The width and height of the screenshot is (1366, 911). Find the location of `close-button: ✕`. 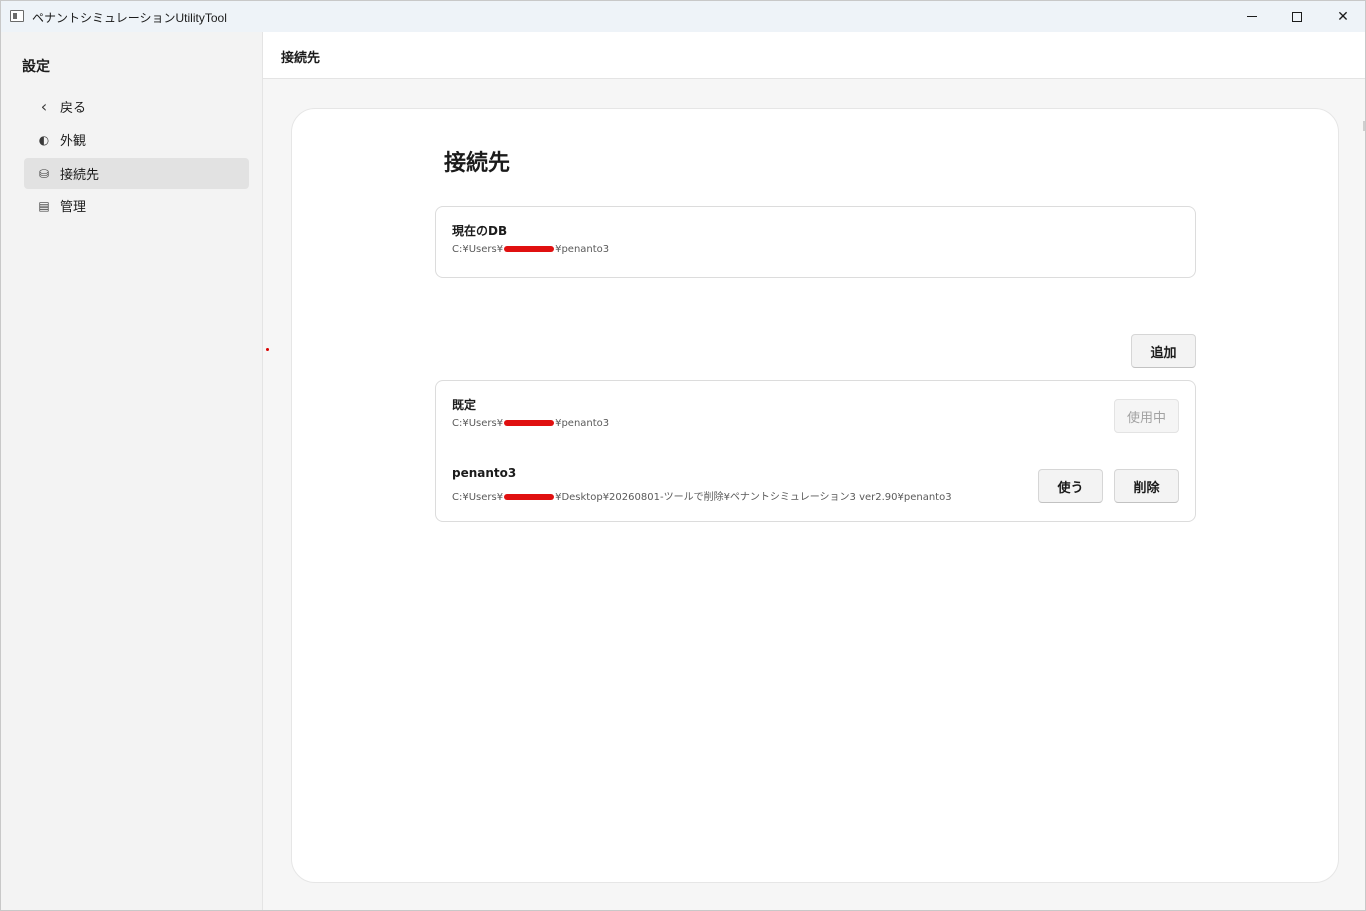

close-button: ✕ is located at coordinates (1343, 16).